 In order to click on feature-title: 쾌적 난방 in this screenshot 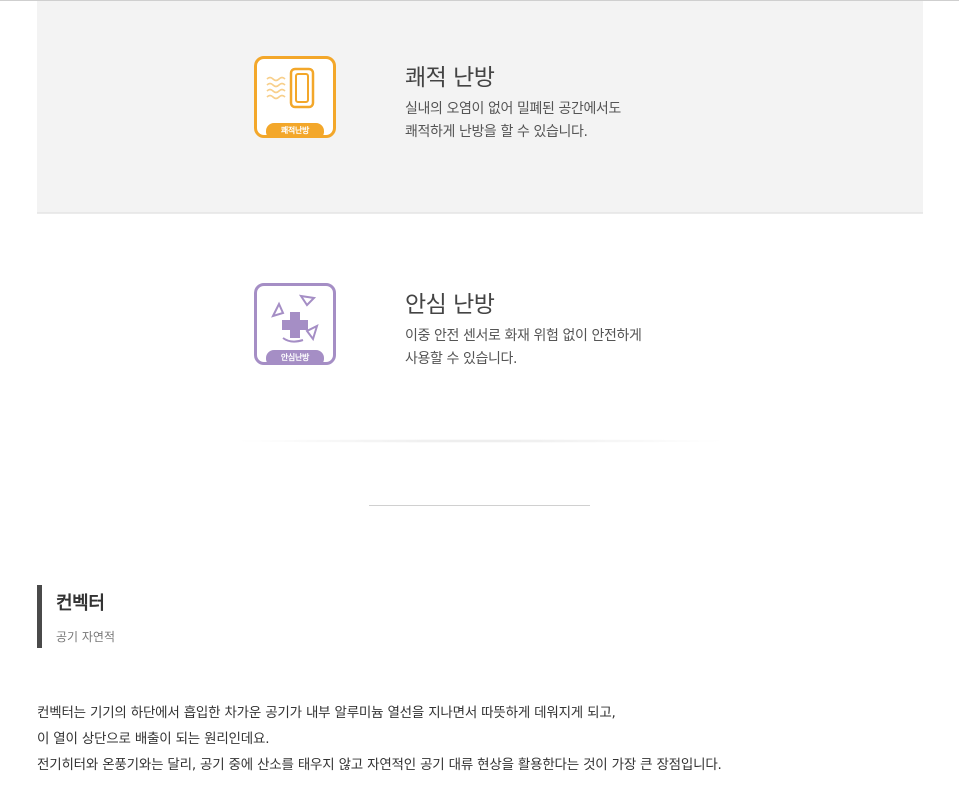, I will do `click(450, 78)`.